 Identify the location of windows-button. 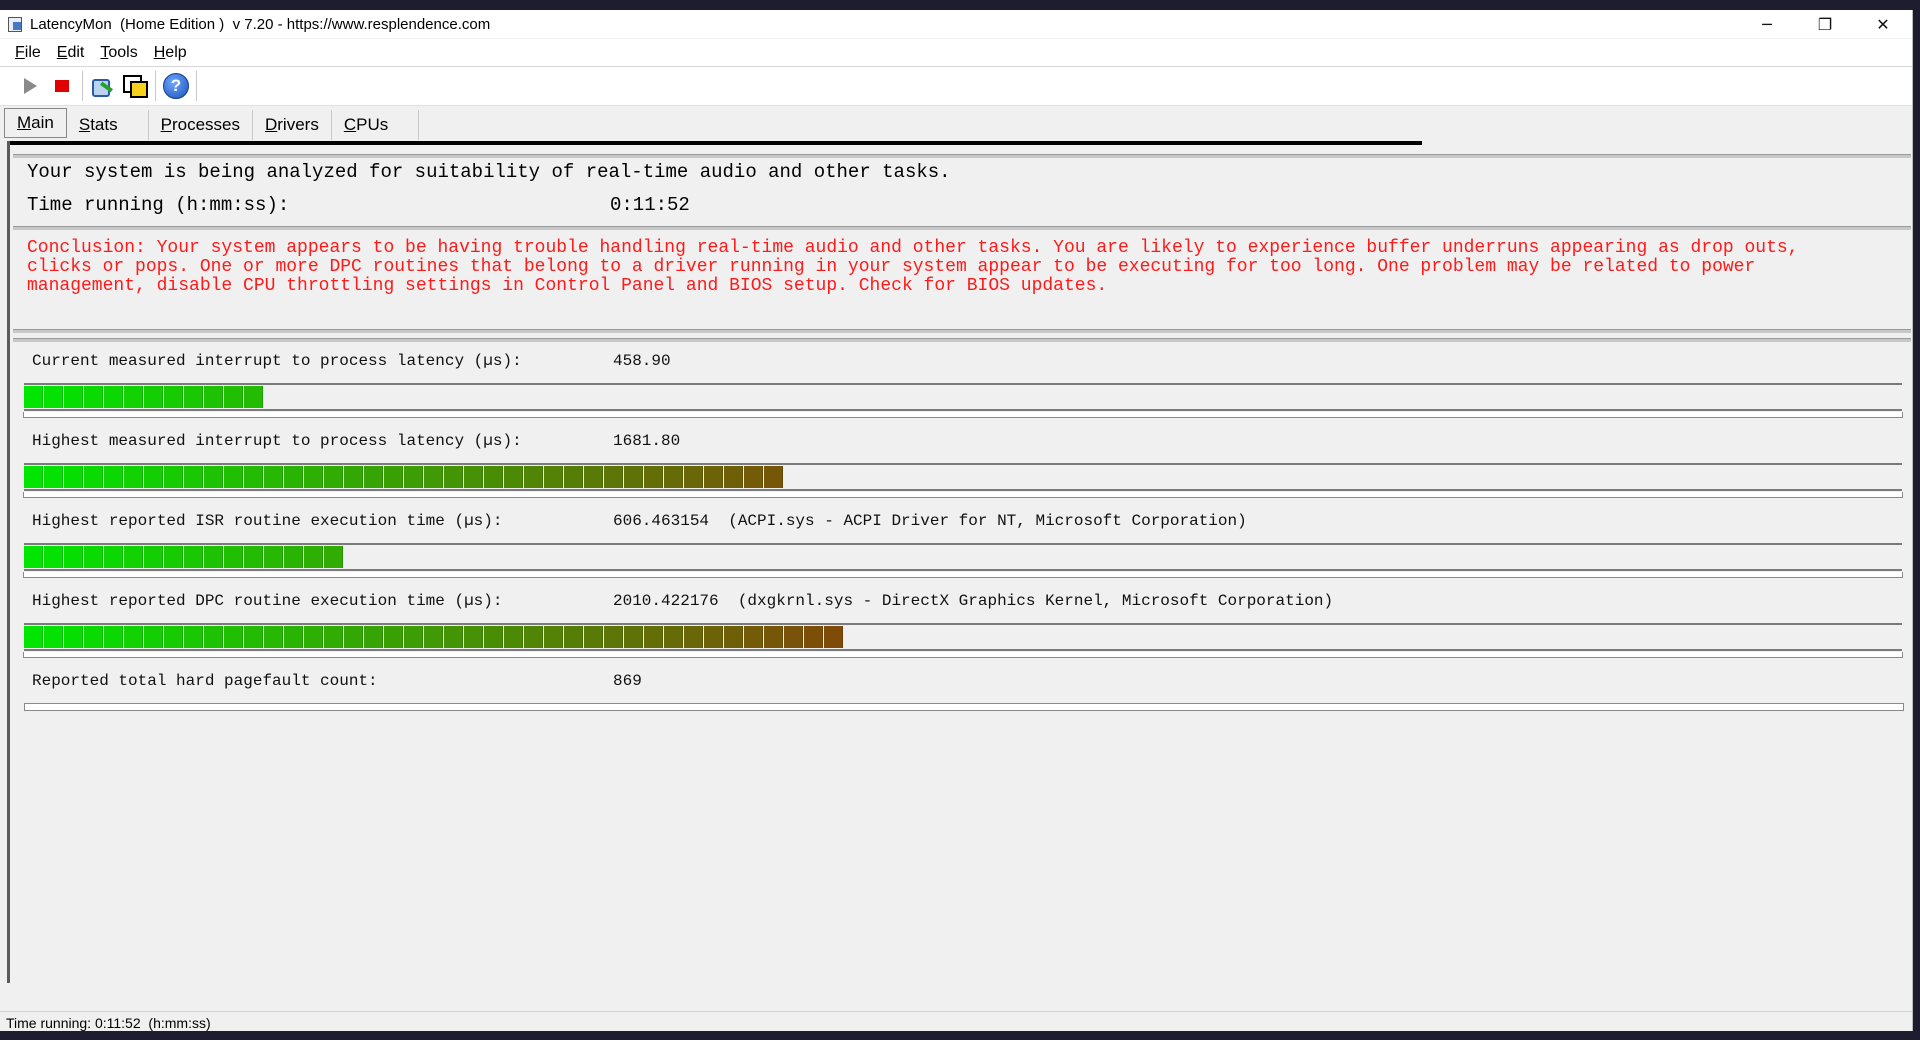
(135, 86).